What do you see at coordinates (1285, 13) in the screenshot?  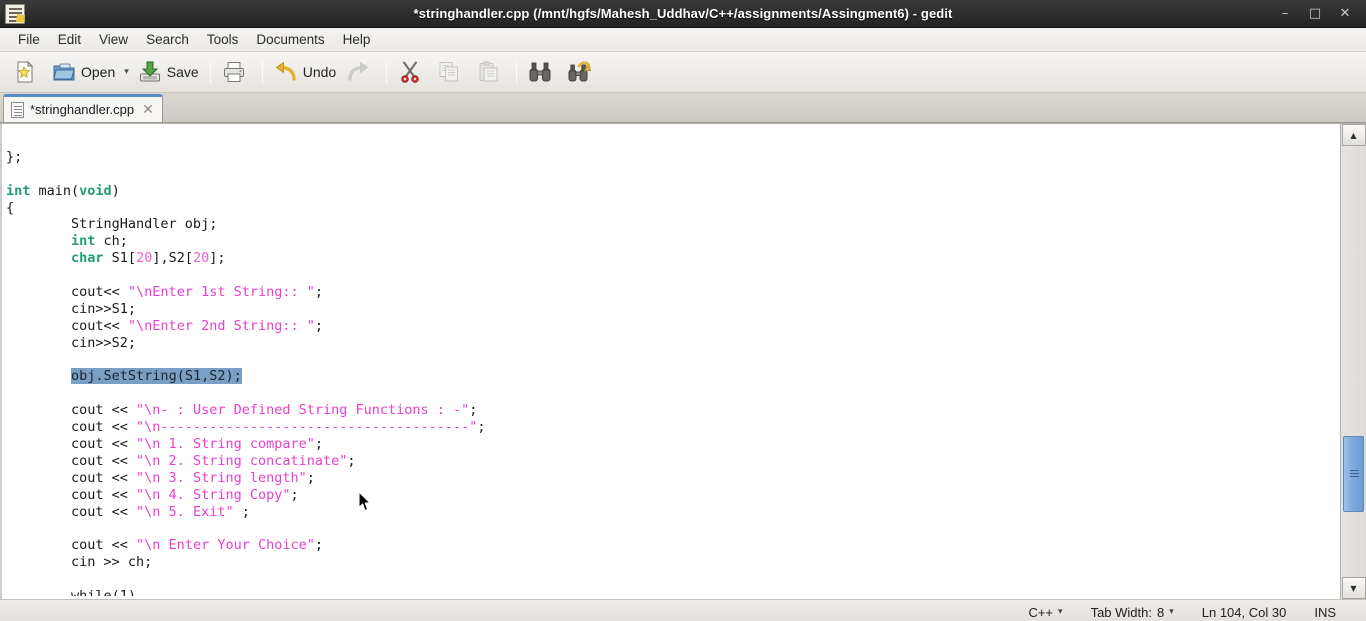 I see `minimize-icon: –` at bounding box center [1285, 13].